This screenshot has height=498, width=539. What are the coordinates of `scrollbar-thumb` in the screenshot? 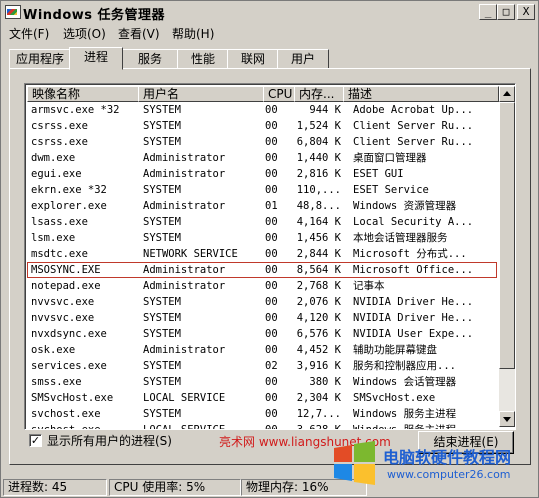 It's located at (507, 235).